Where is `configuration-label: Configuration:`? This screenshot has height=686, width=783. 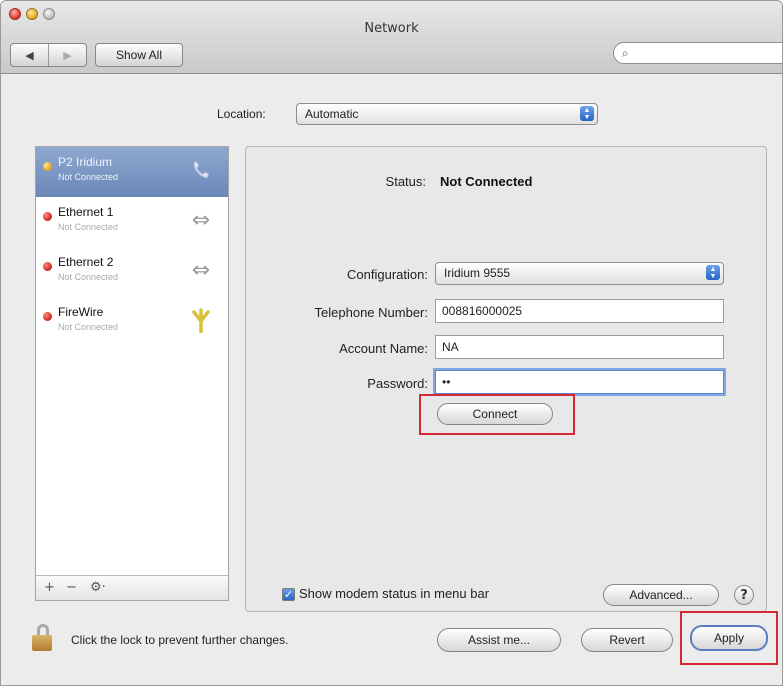
configuration-label: Configuration: is located at coordinates (387, 274).